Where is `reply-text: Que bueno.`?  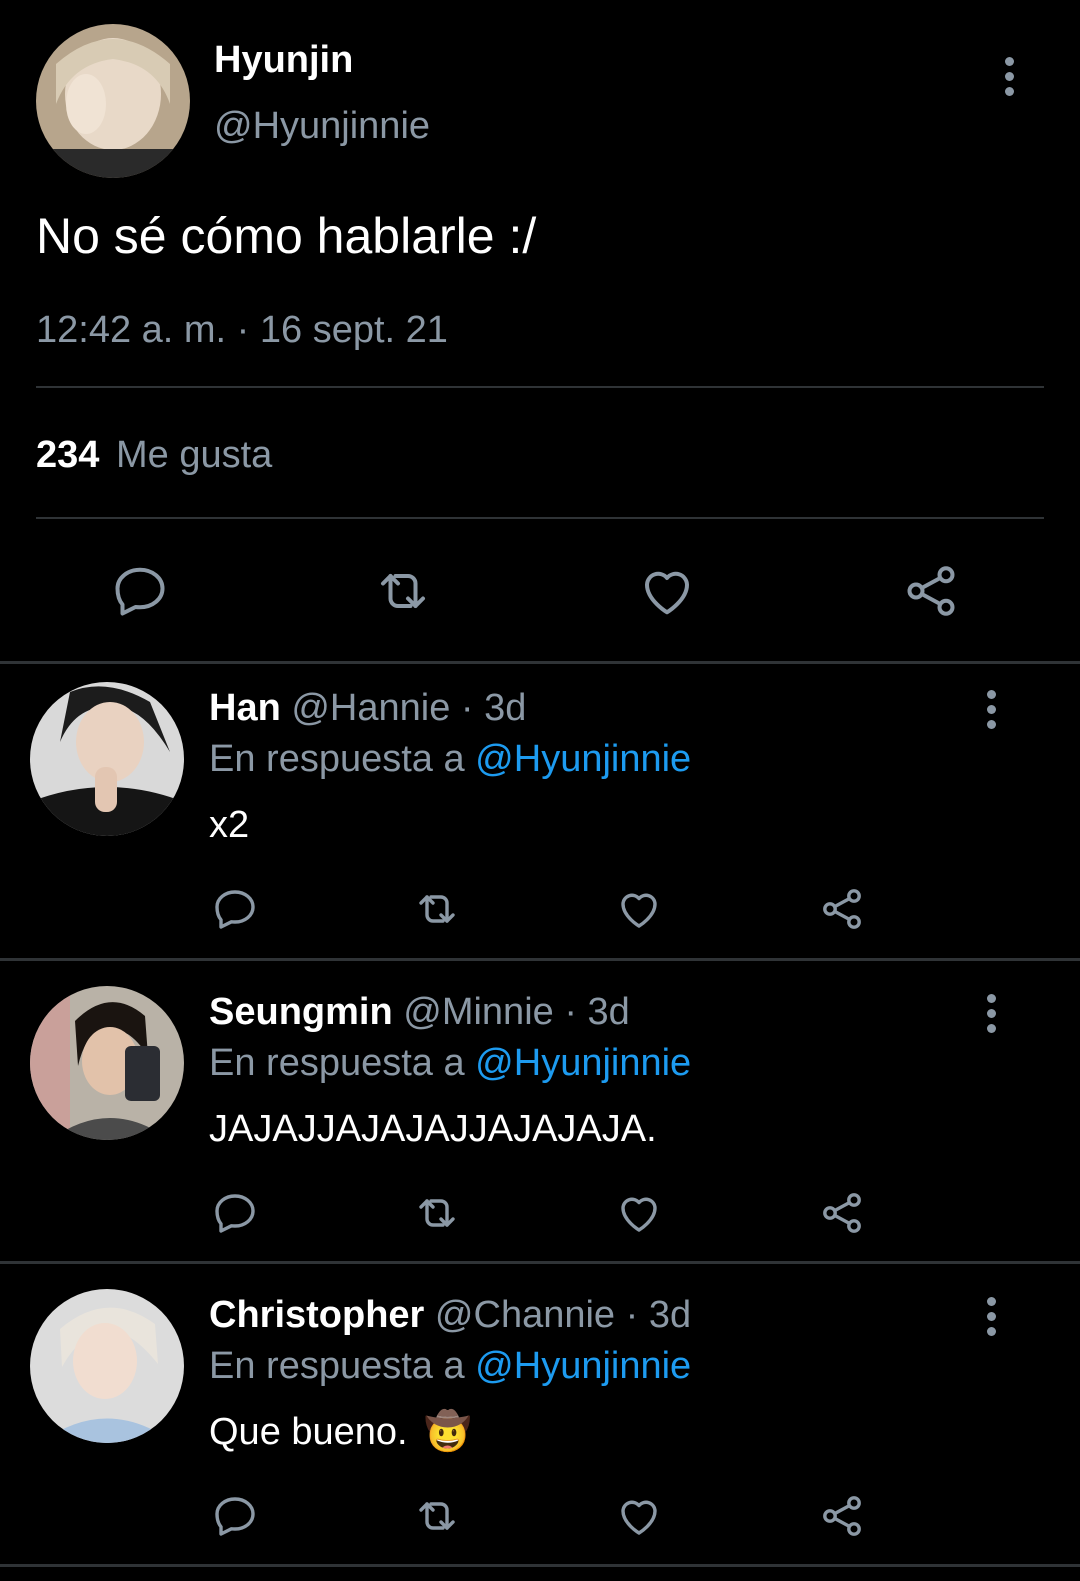
reply-text: Que bueno. is located at coordinates (308, 1432).